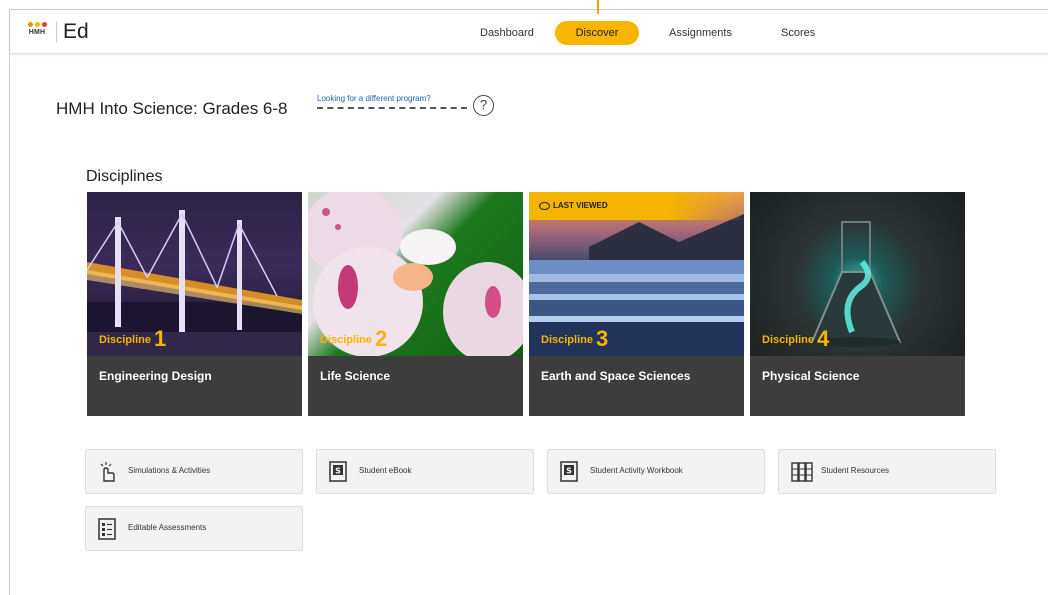 The image size is (1048, 595). I want to click on student-resources-button: Student Resources, so click(887, 471).